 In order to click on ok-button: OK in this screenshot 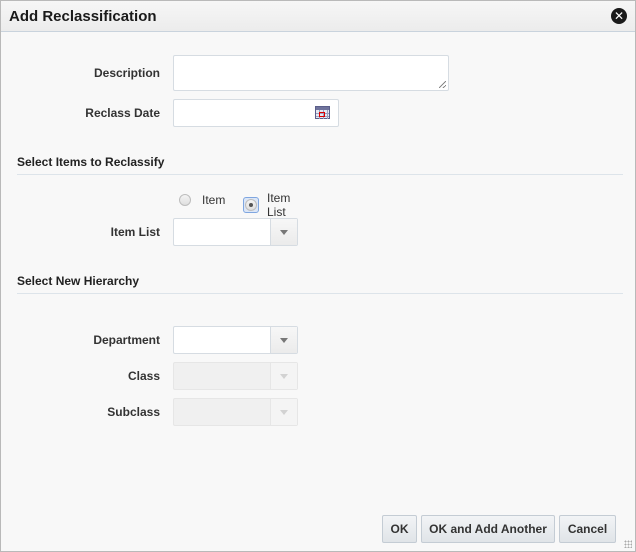, I will do `click(399, 529)`.